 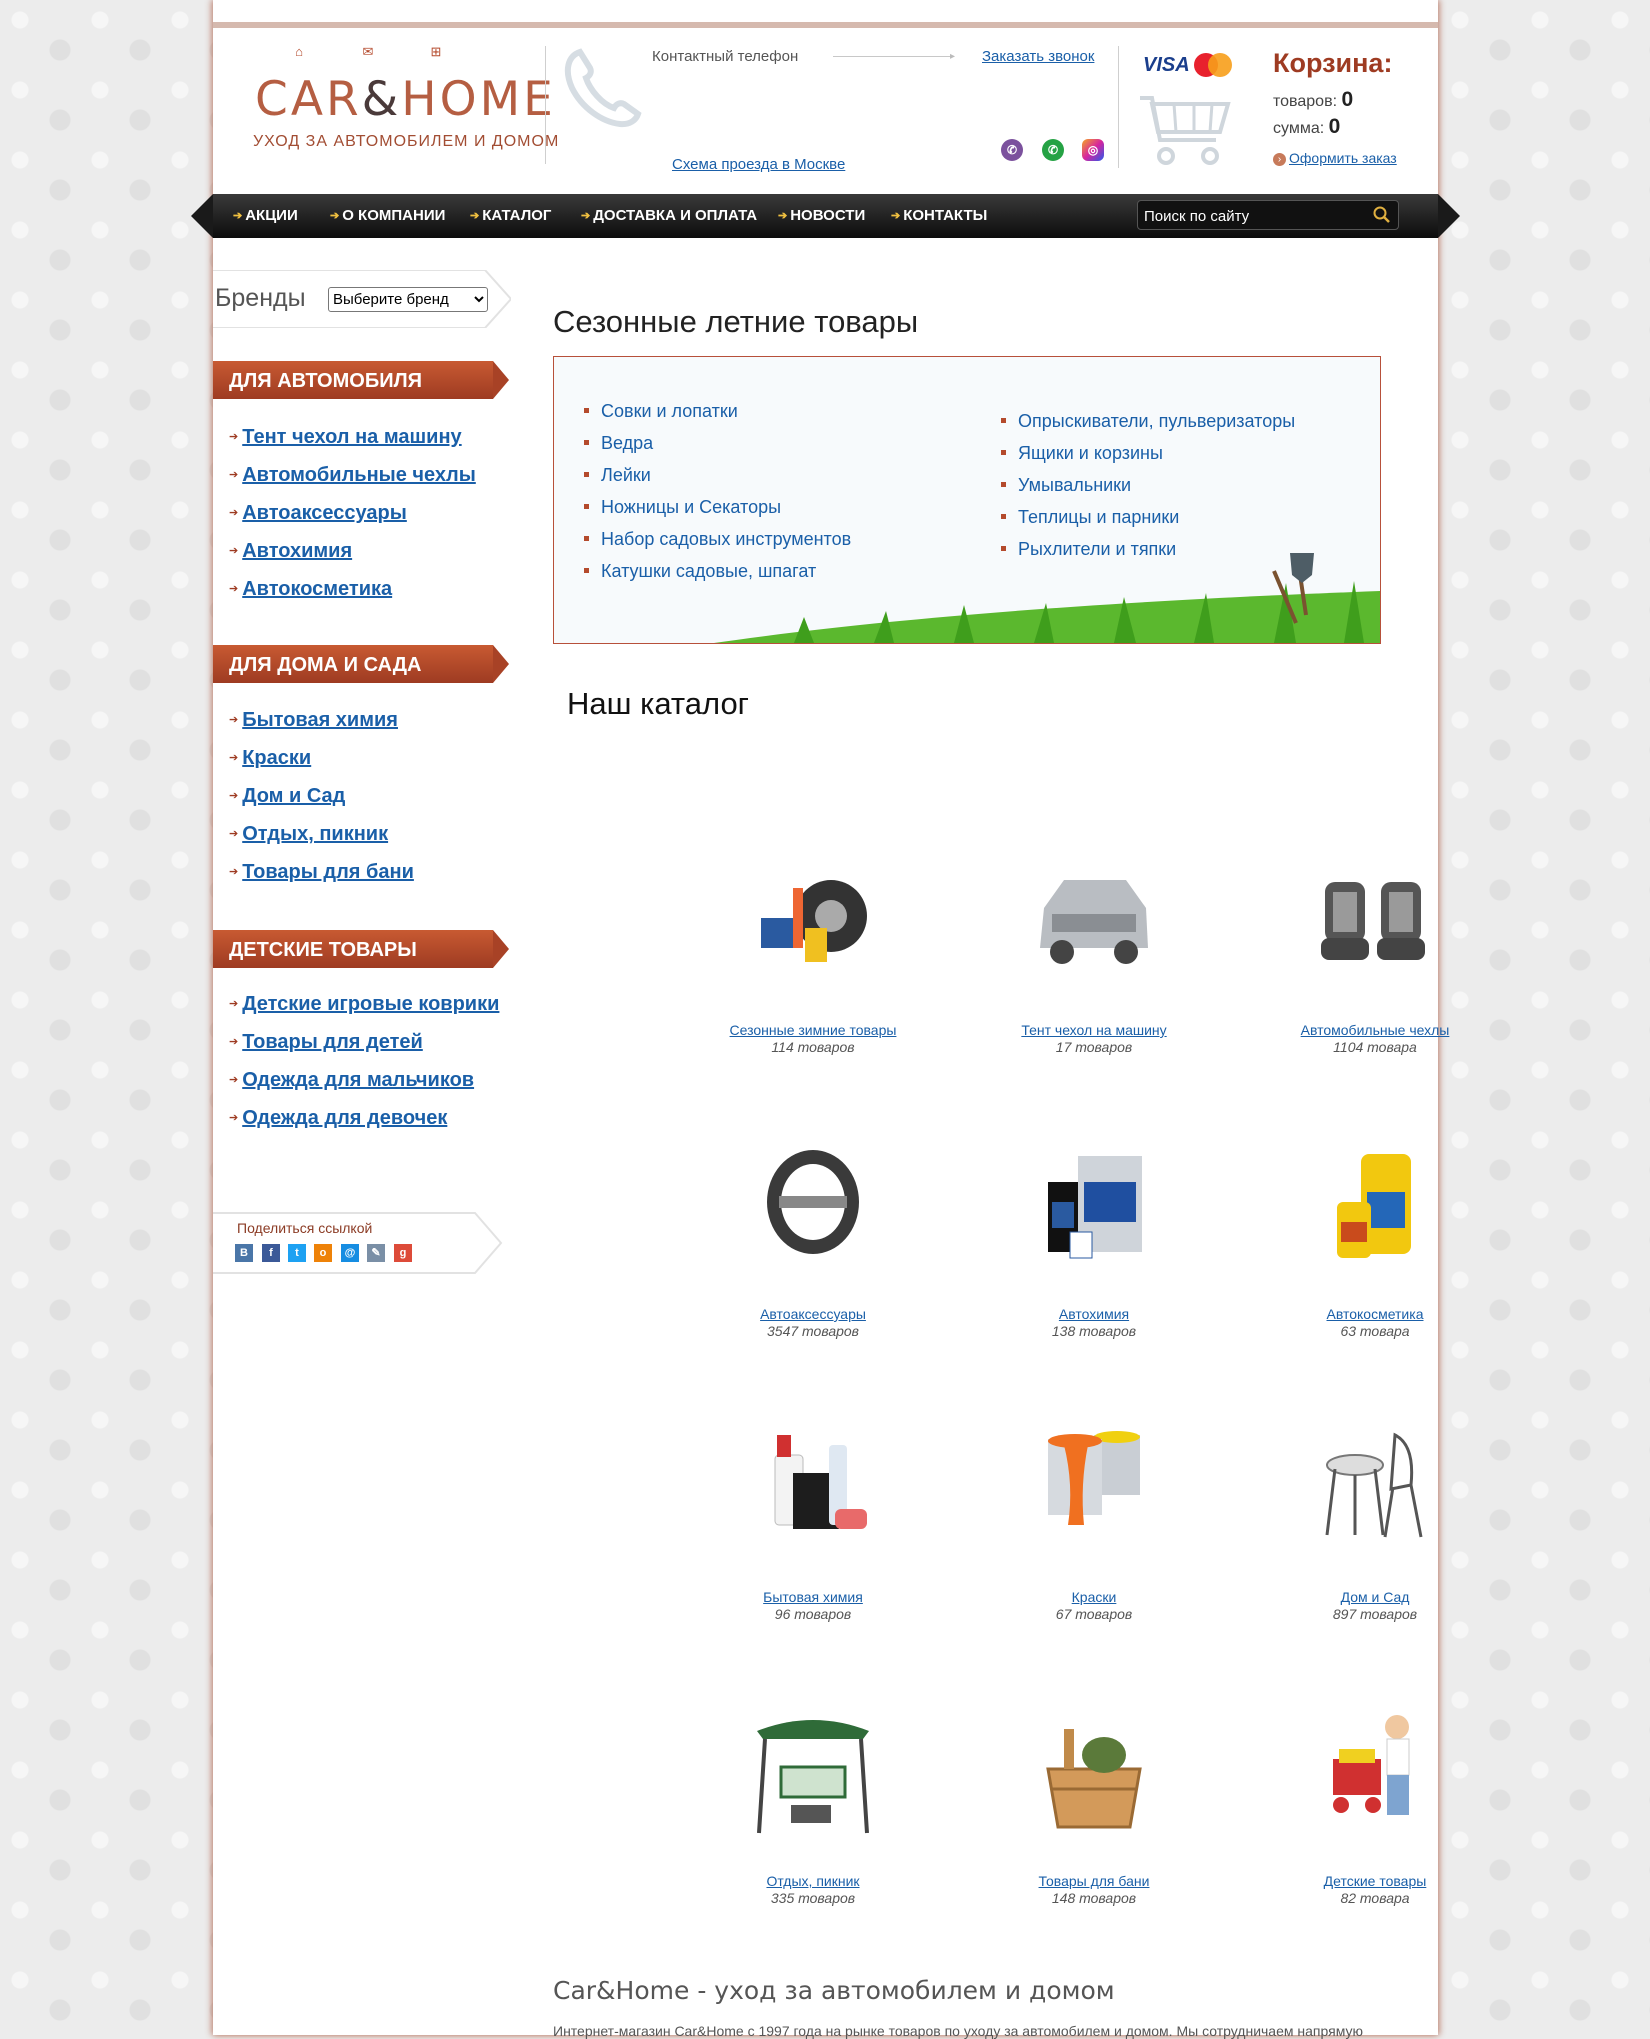 I want to click on sidebar-item-girls-clothes: ➔ Одежда для девочек, so click(x=338, y=1118).